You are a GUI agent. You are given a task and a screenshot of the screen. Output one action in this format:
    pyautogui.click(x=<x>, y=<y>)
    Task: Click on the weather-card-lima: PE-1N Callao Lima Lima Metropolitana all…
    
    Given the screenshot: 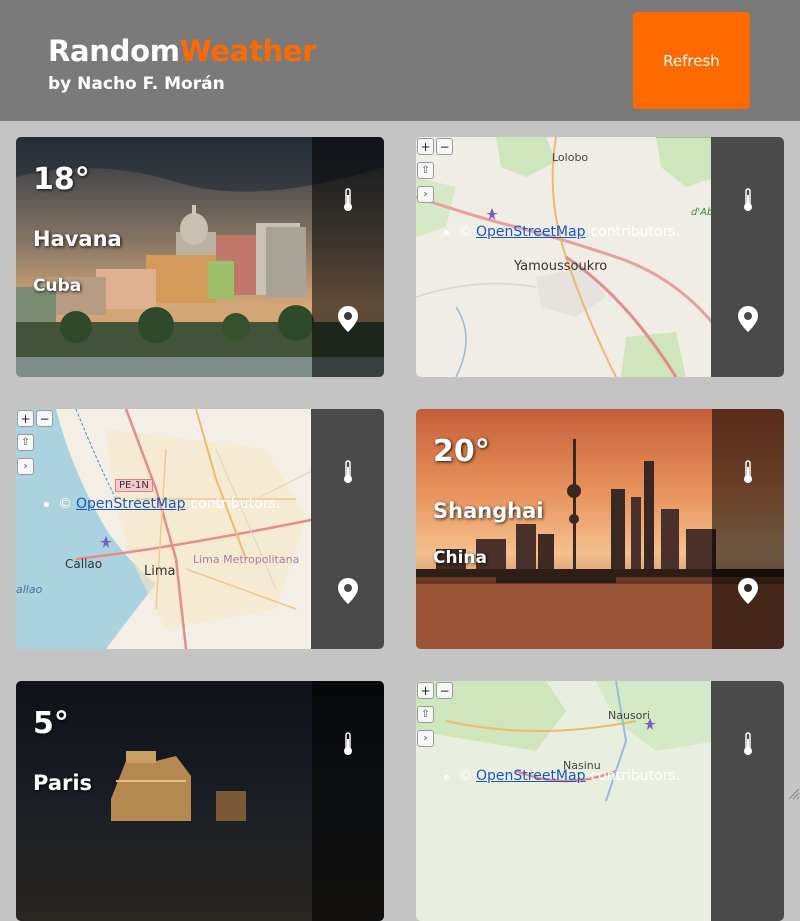 What is the action you would take?
    pyautogui.click(x=200, y=529)
    